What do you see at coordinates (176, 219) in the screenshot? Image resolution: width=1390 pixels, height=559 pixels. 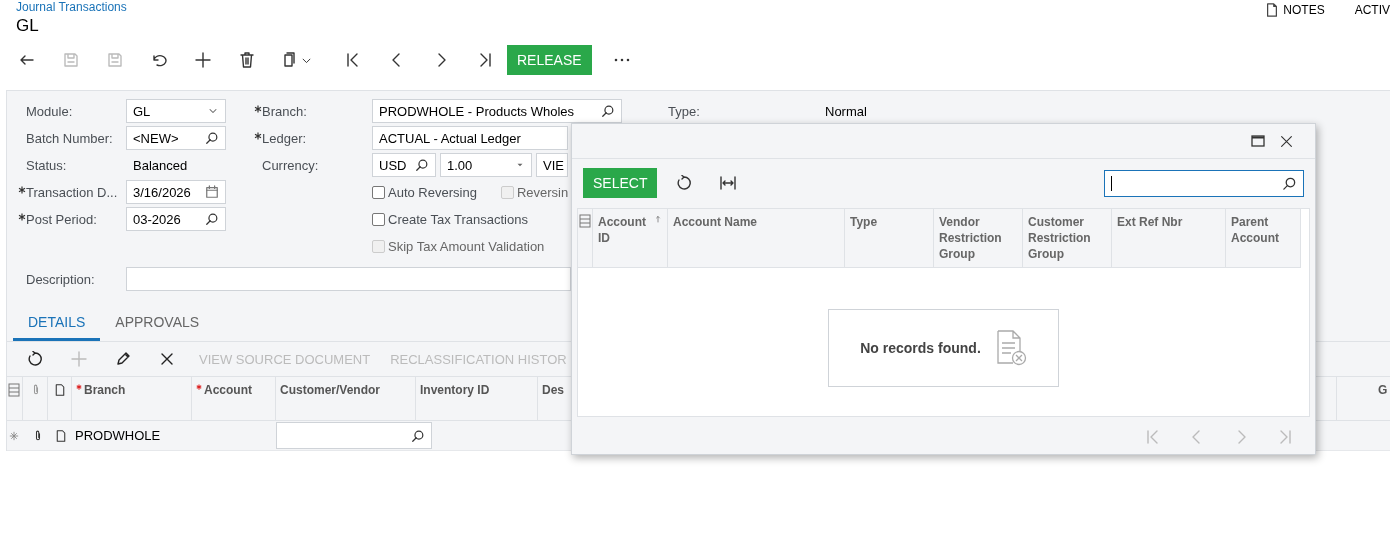 I see `input-field: 03-2026` at bounding box center [176, 219].